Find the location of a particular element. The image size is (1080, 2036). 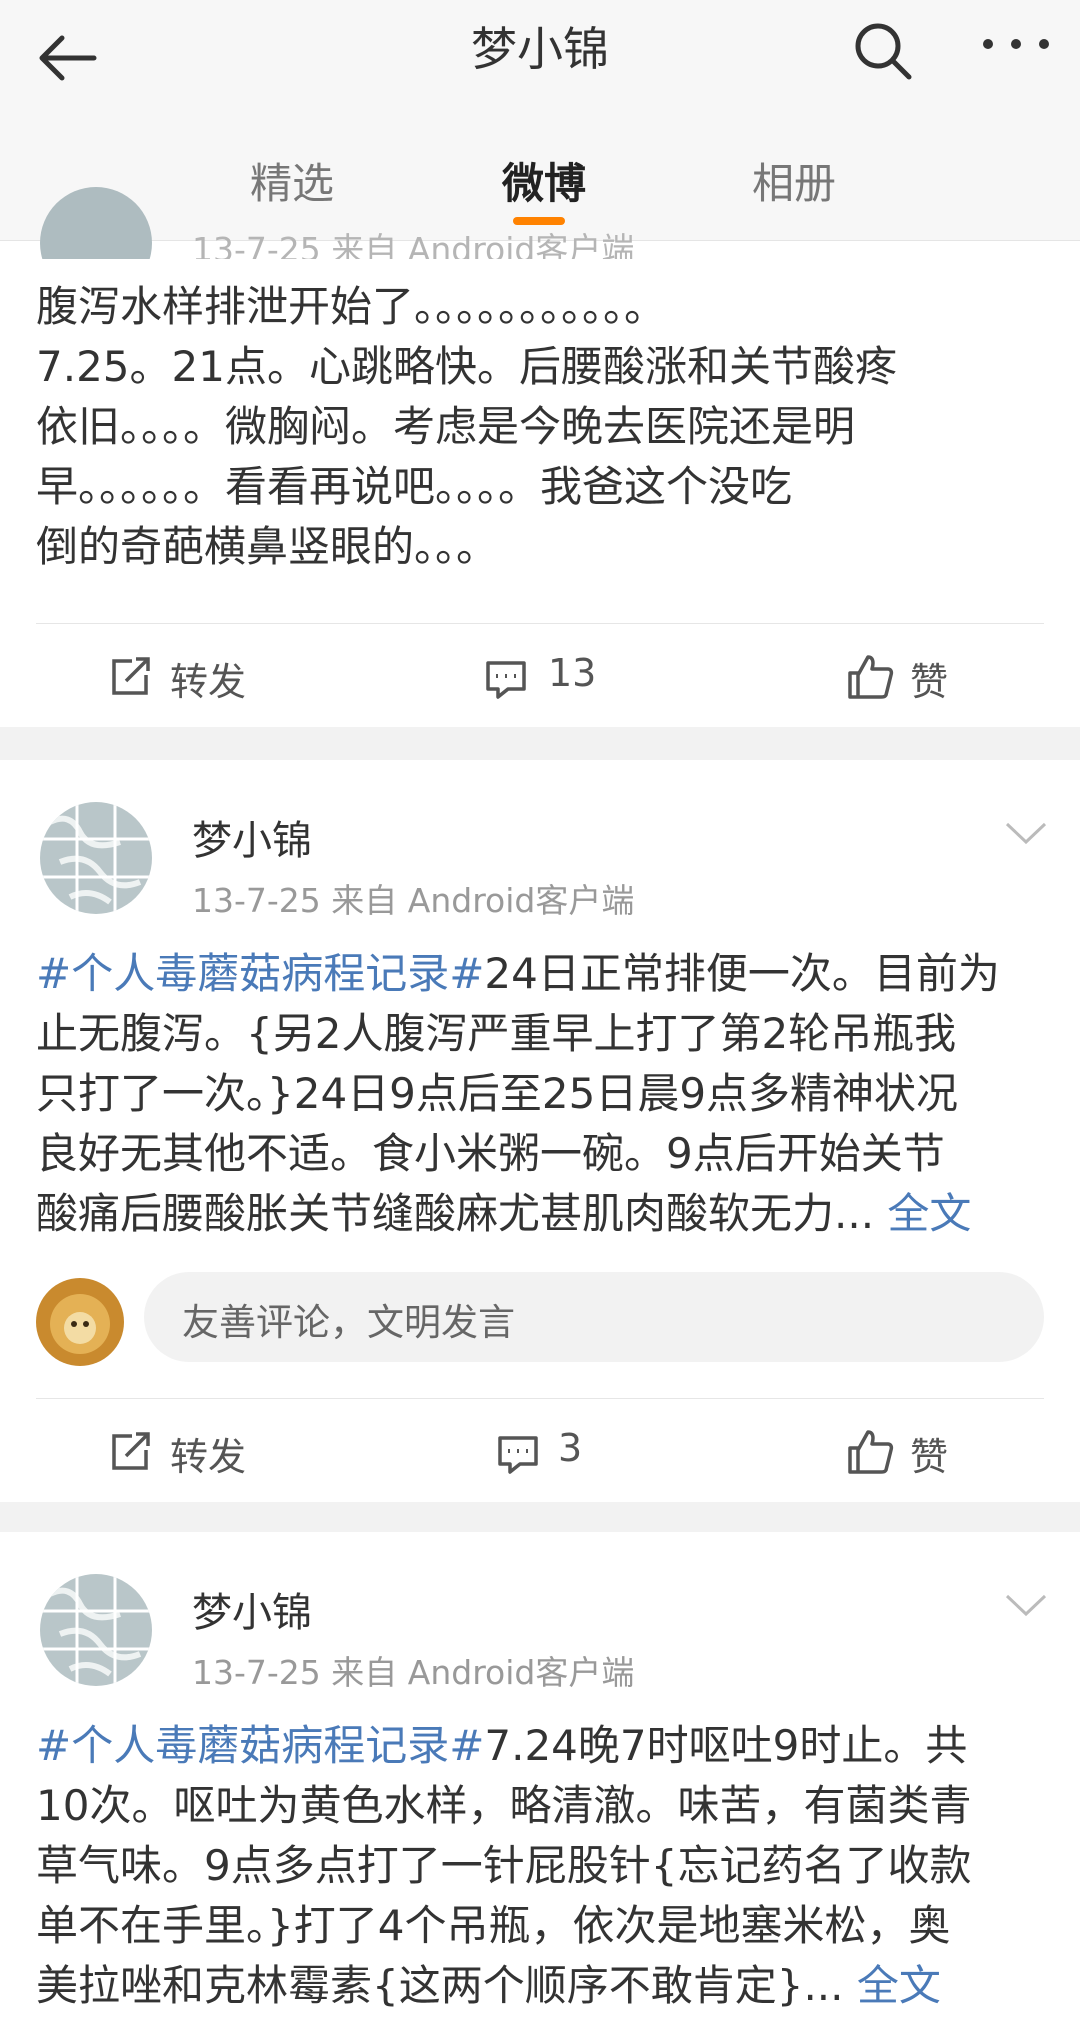

text-line: 止无腹泻。{另2人腹泻严重早上打了第2轮吊瓶我 is located at coordinates (496, 1033).